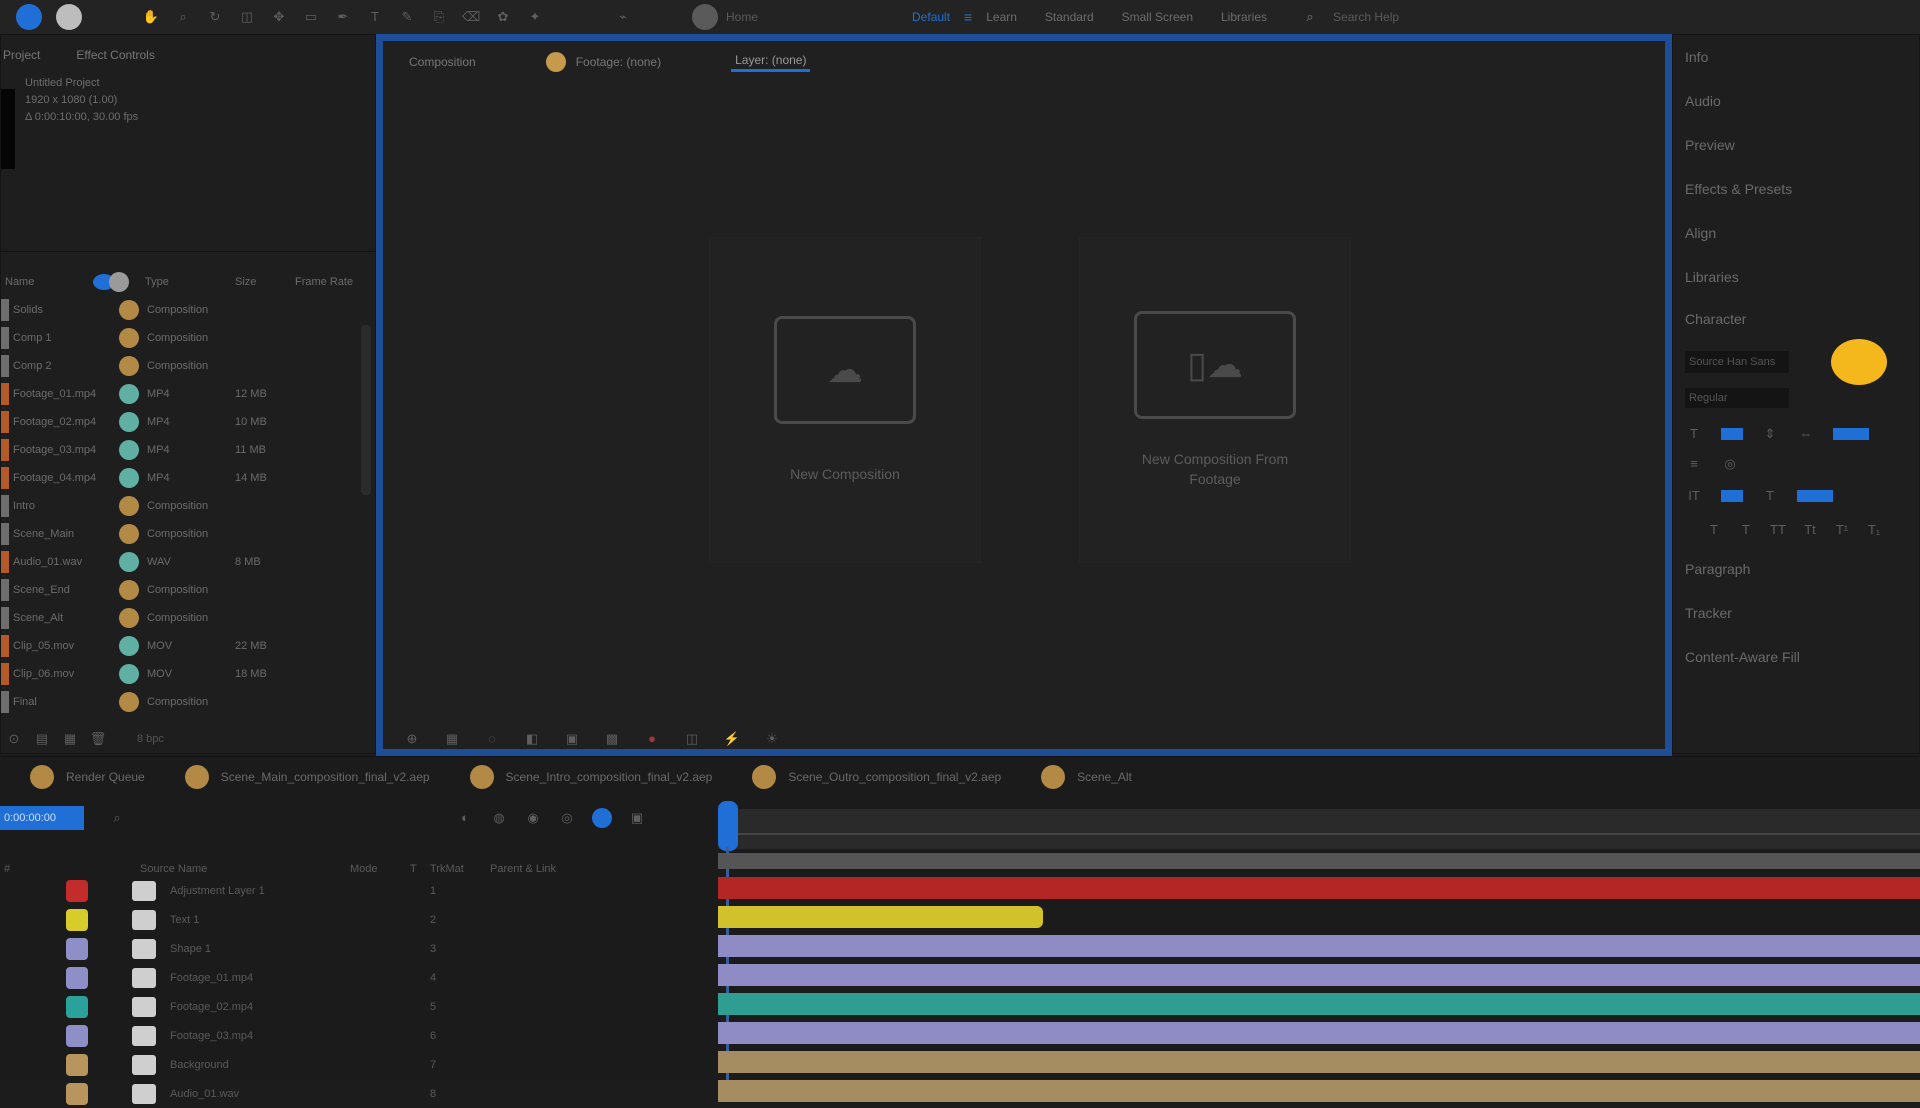 The width and height of the screenshot is (1920, 1108). Describe the element at coordinates (1796, 613) in the screenshot. I see `section-tracker: Tracker` at that location.